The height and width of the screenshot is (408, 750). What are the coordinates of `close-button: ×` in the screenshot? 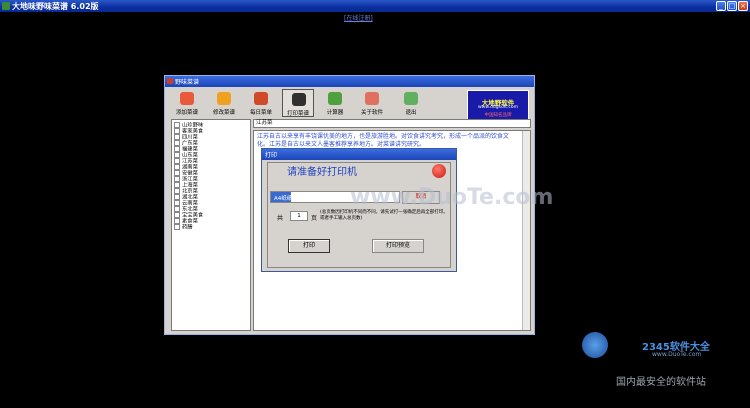 It's located at (743, 6).